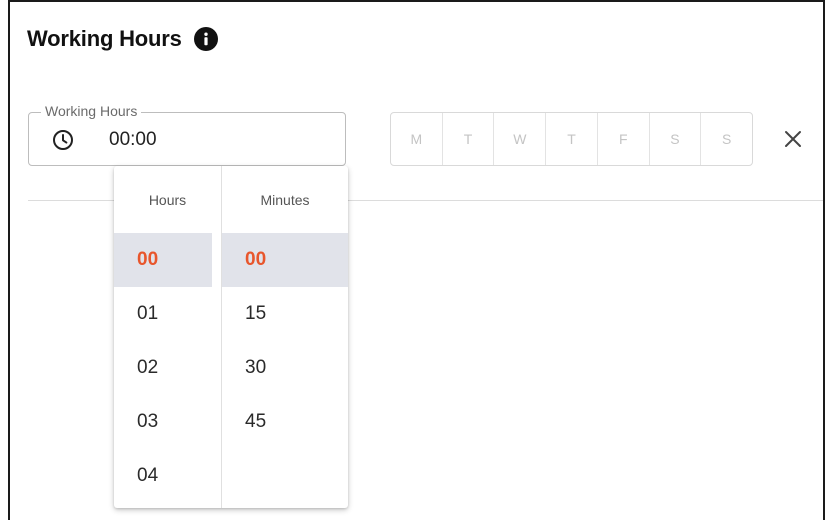 The height and width of the screenshot is (520, 825). I want to click on minute-option: 00, so click(285, 260).